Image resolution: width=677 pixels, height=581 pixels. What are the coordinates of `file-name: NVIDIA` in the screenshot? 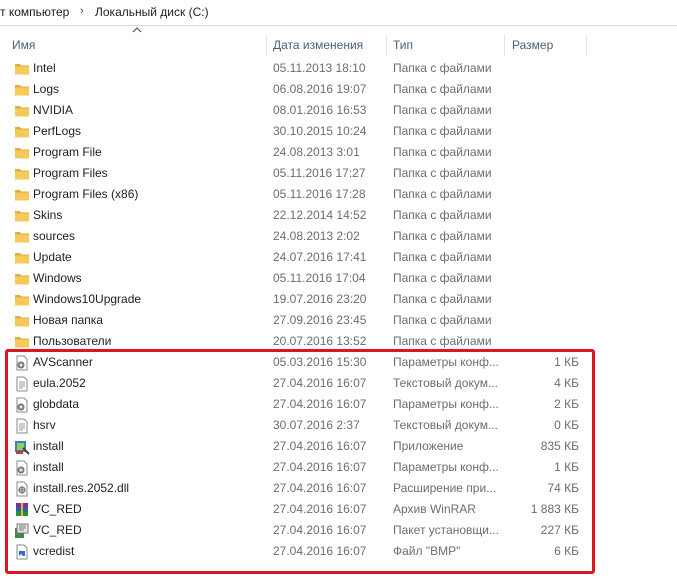 It's located at (53, 110).